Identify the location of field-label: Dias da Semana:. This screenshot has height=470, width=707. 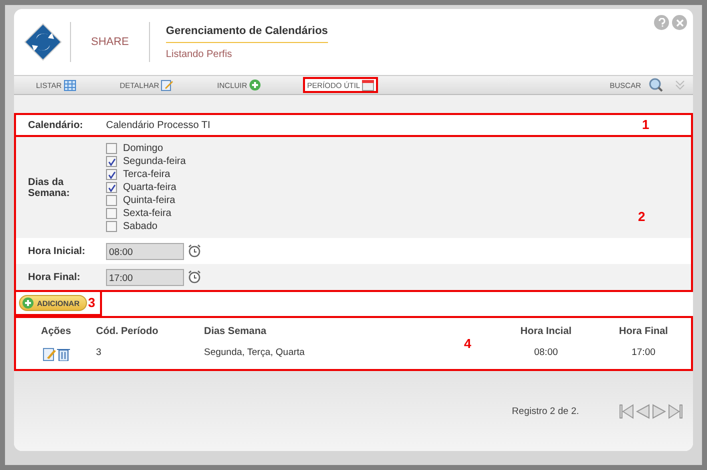
(49, 187).